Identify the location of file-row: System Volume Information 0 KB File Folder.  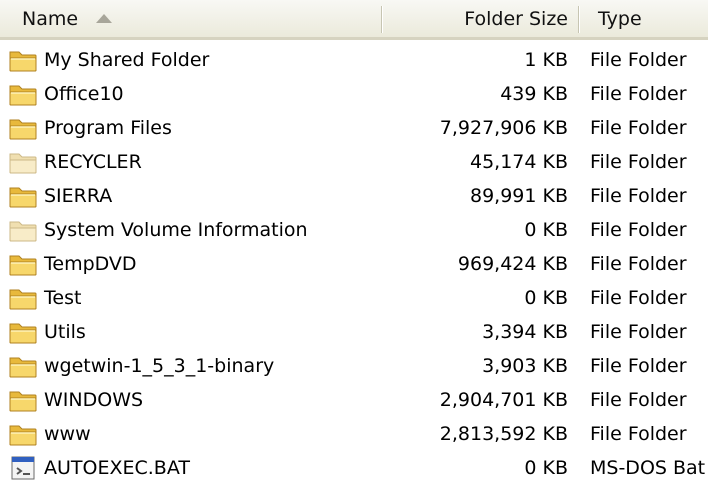
(354, 230).